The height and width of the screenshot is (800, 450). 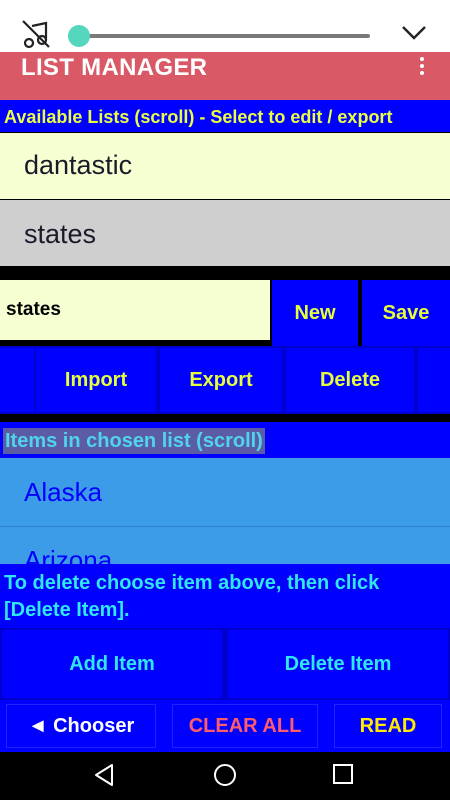 I want to click on items-header-label: Items in chosen list (scroll), so click(x=134, y=441).